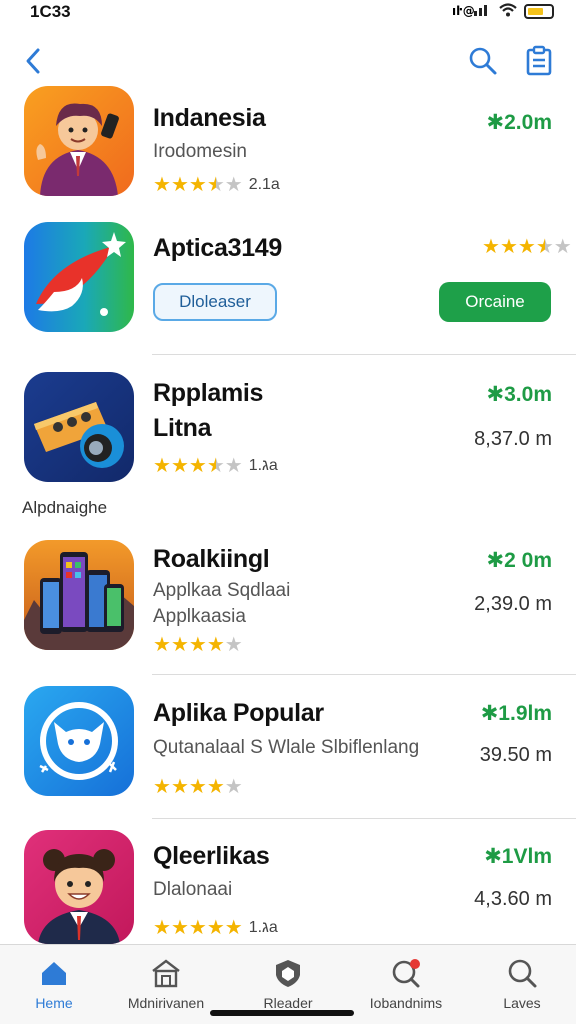  I want to click on tab-laves: Laves, so click(522, 986).